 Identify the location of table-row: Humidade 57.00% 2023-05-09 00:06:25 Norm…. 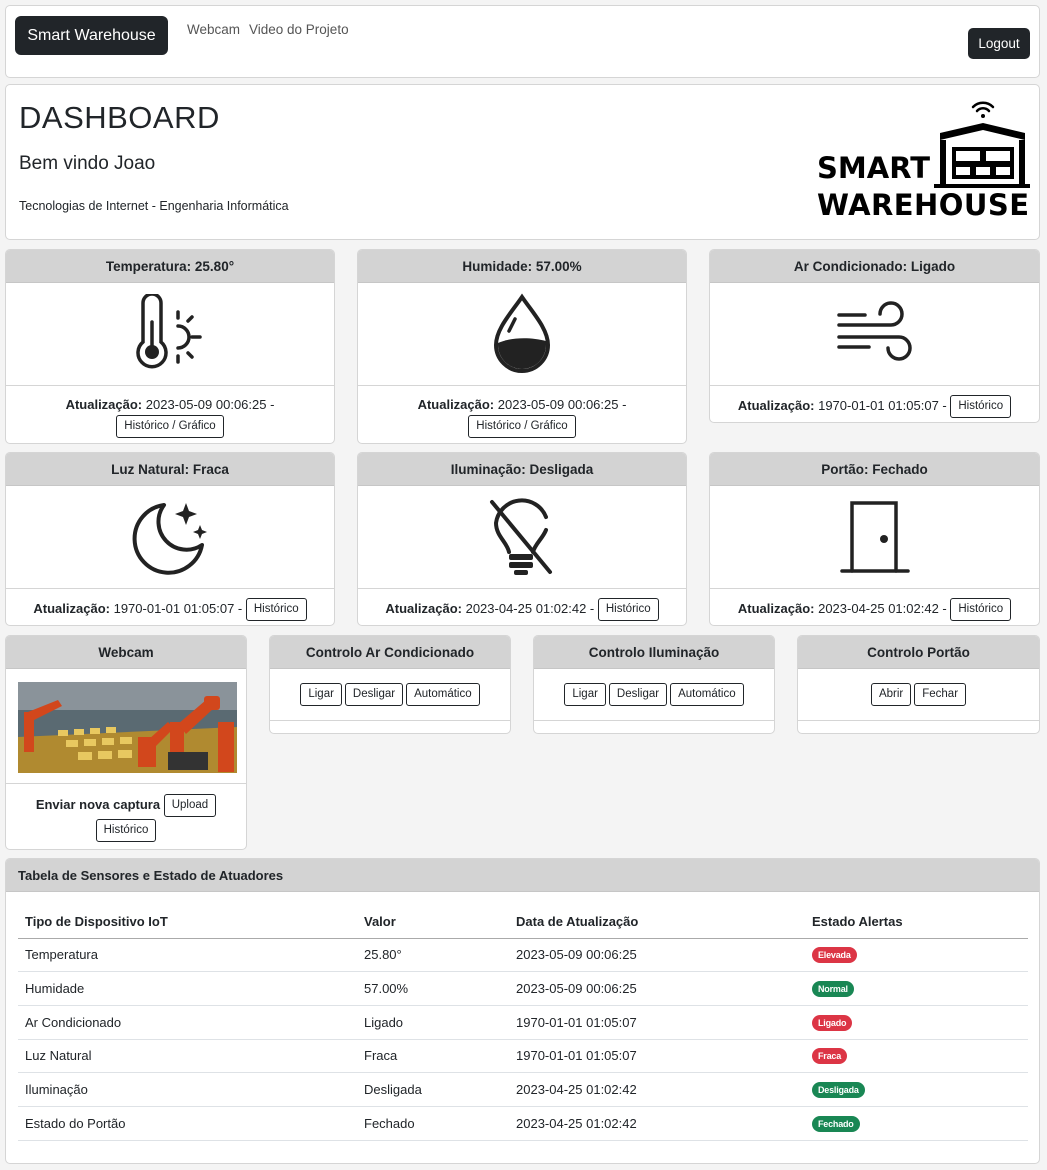
(523, 988).